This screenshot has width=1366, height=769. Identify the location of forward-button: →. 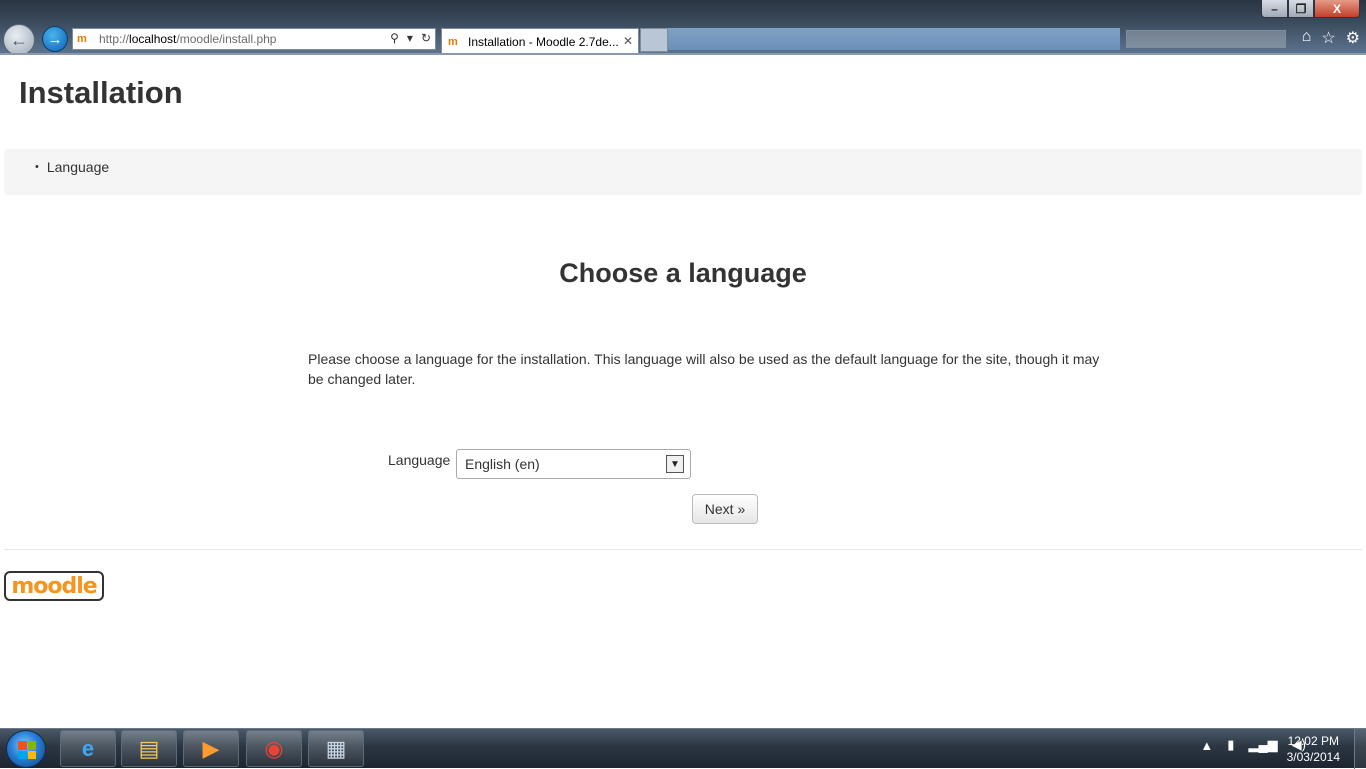
(55, 39).